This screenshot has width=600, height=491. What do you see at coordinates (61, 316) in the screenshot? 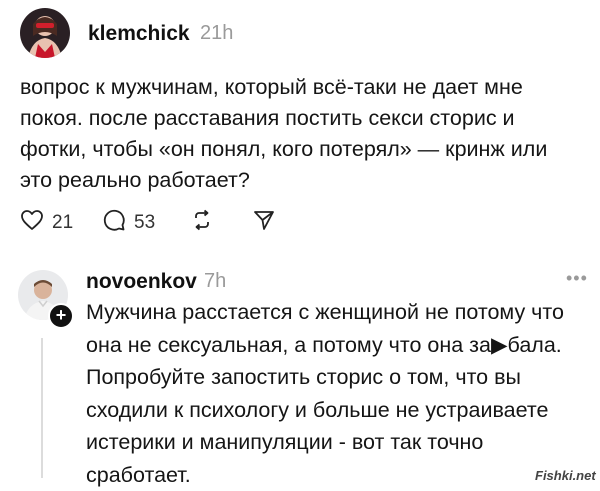
I see `follow-badge: +` at bounding box center [61, 316].